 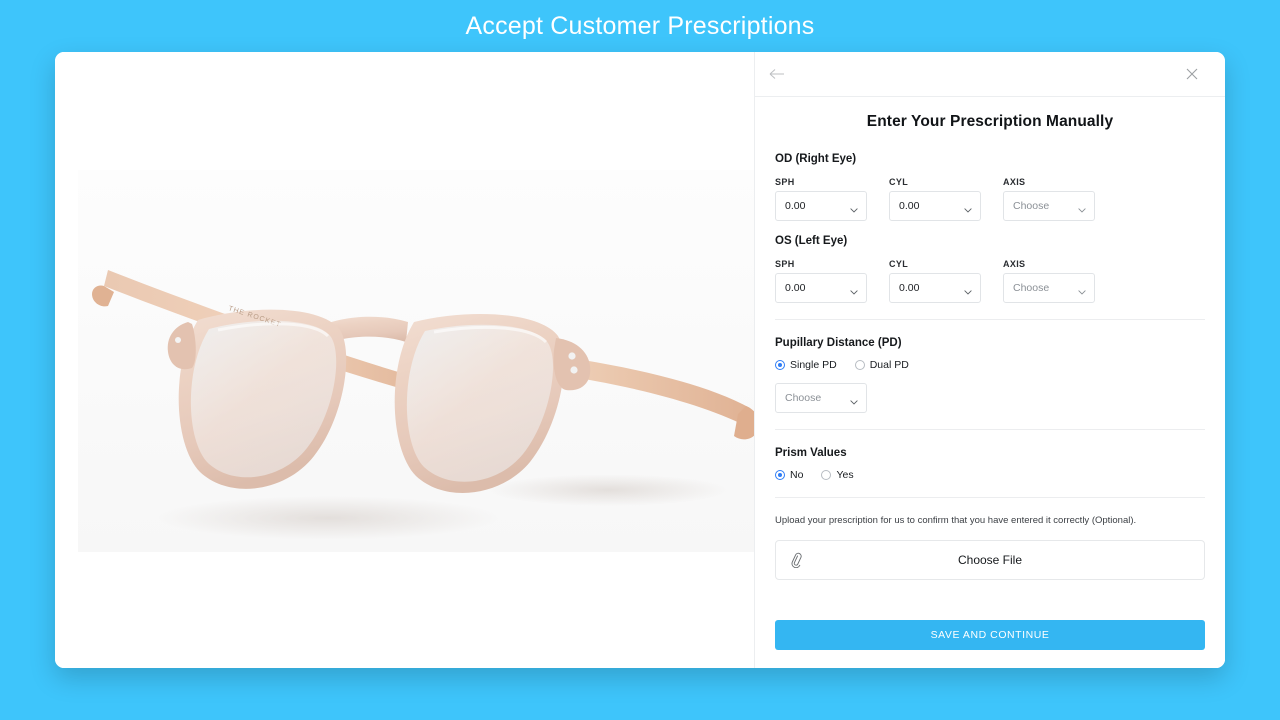 I want to click on choose-file-button: Choose File, so click(x=990, y=559).